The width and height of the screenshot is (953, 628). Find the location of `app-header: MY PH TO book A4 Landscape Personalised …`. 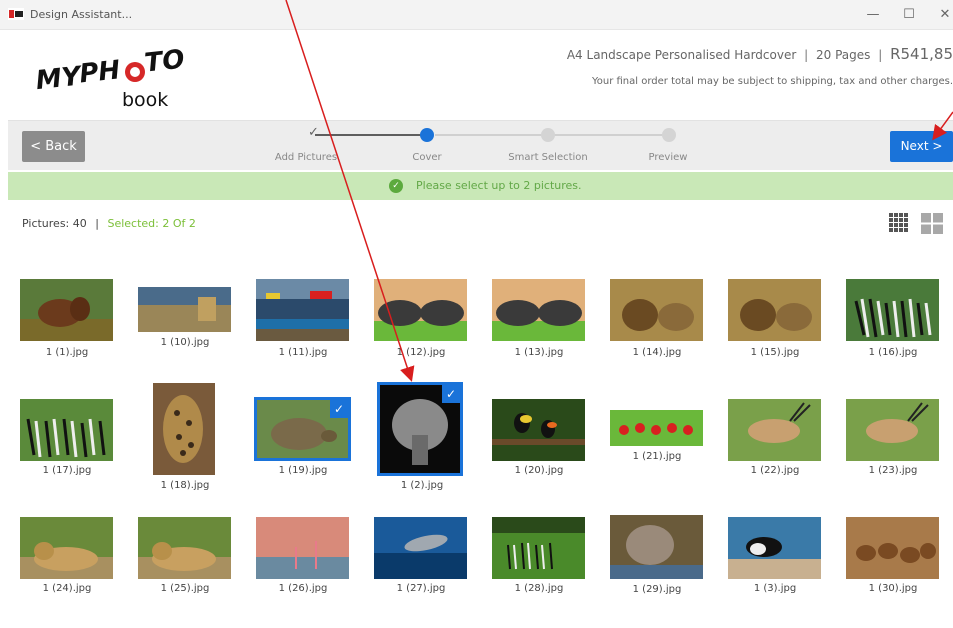

app-header: MY PH TO book A4 Landscape Personalised … is located at coordinates (480, 75).